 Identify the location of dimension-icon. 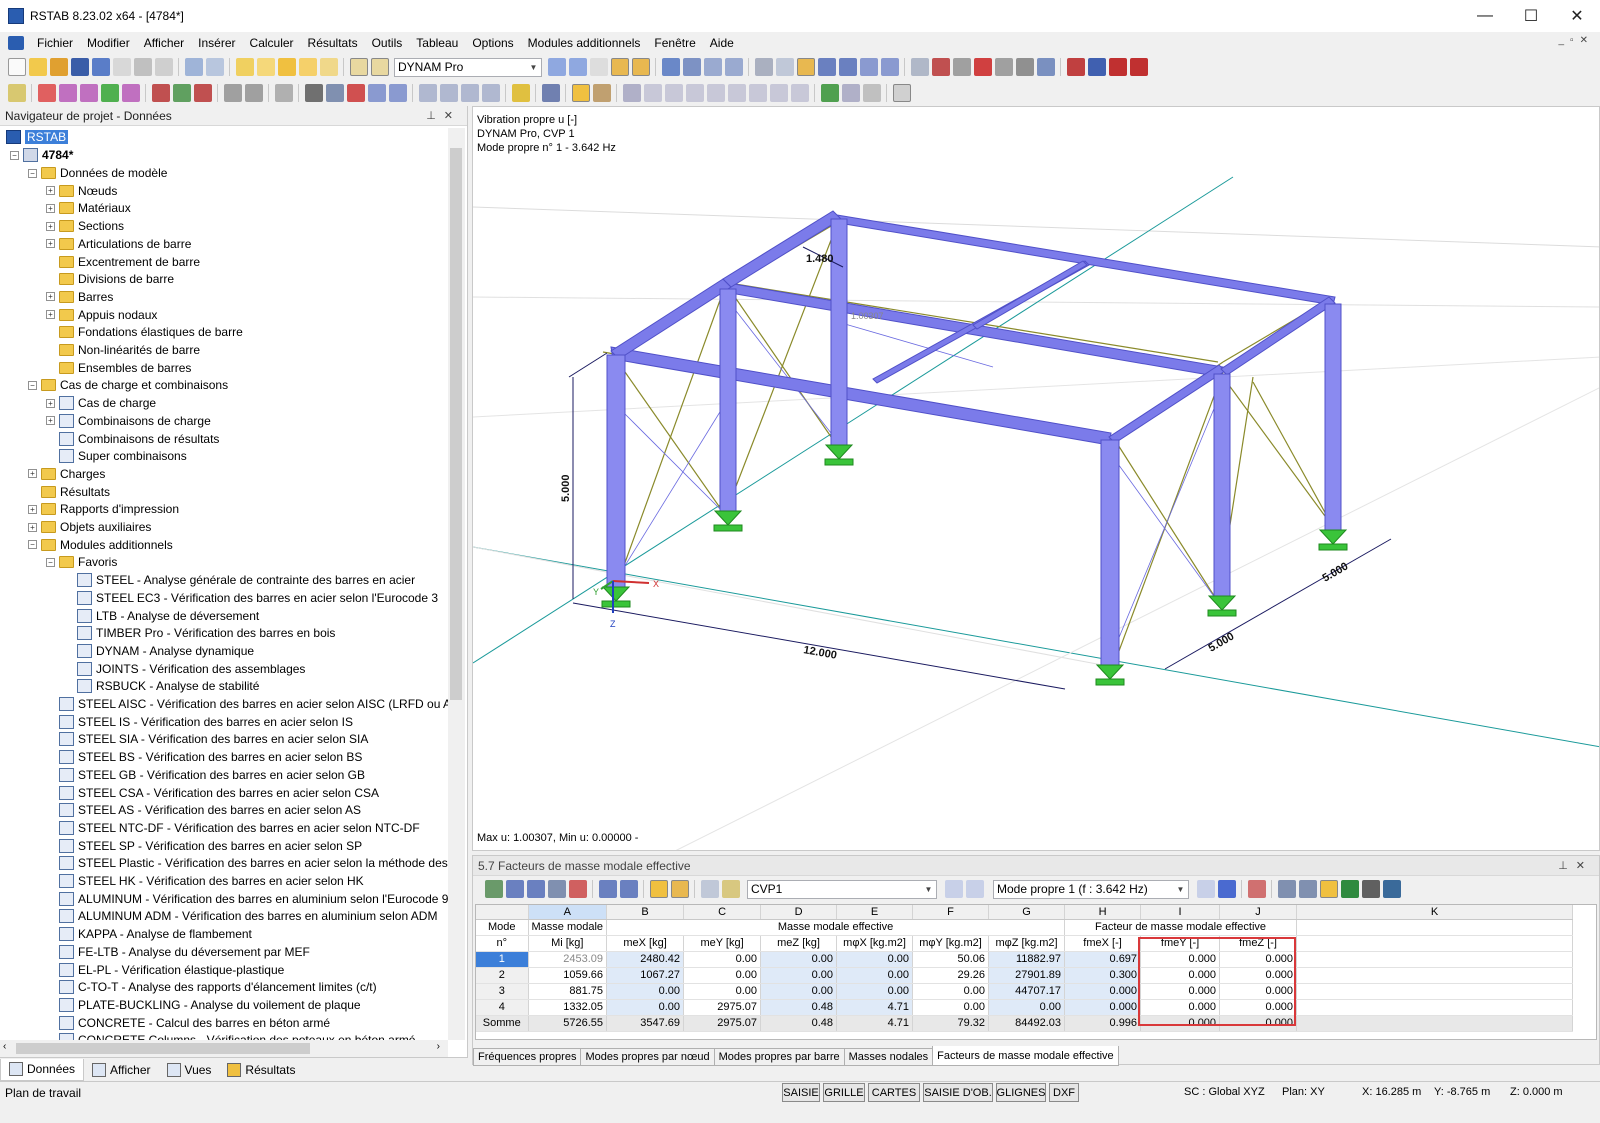
(919, 67).